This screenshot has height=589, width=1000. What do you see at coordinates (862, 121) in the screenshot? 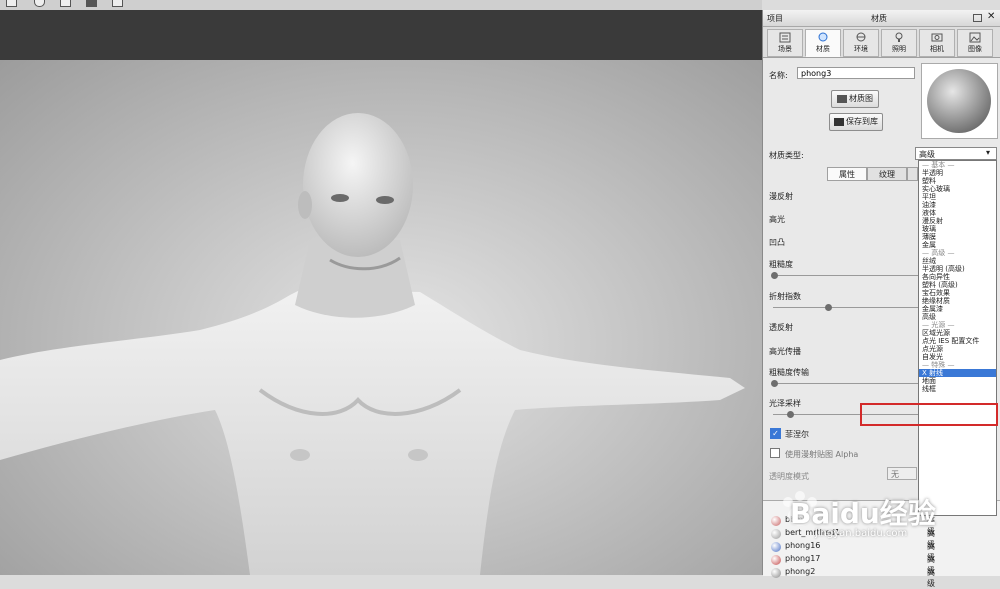
I see `save-to-library-label: 保存到库` at bounding box center [862, 121].